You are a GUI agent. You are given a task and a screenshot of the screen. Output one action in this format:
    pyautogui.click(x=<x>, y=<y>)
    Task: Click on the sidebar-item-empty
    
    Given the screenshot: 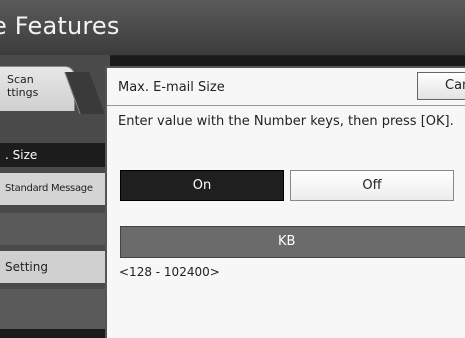 What is the action you would take?
    pyautogui.click(x=55, y=229)
    